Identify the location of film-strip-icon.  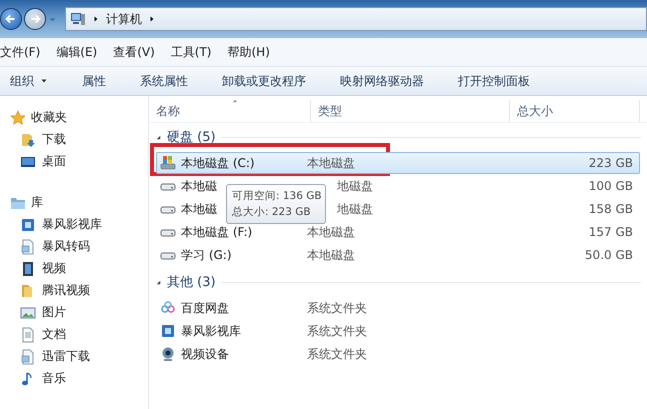
(28, 268).